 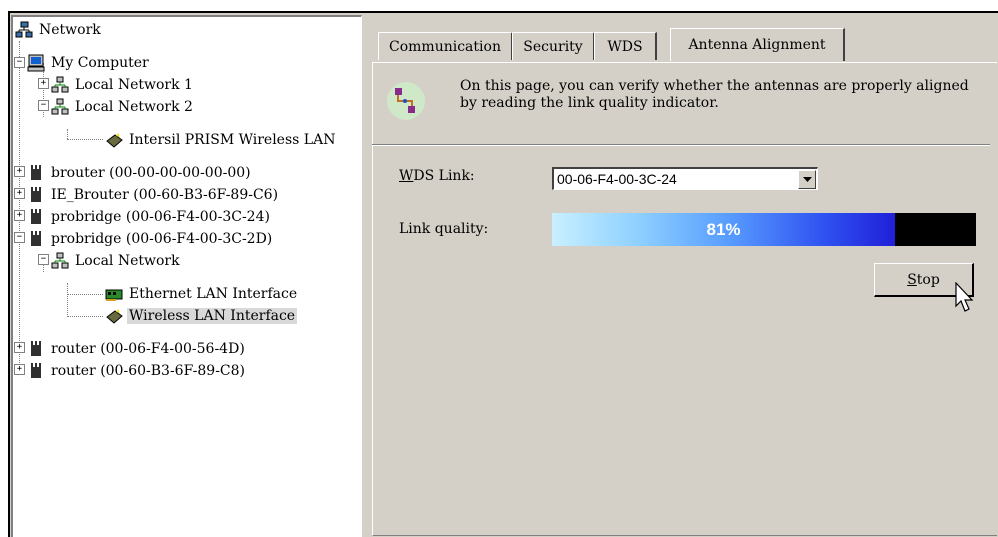 What do you see at coordinates (150, 239) in the screenshot?
I see `tree-item-probridge-3c-2d: probridge (00-06-F4-00-3C-2D)` at bounding box center [150, 239].